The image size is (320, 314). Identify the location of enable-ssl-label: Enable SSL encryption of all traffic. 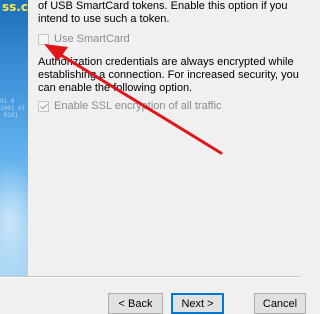
(138, 106).